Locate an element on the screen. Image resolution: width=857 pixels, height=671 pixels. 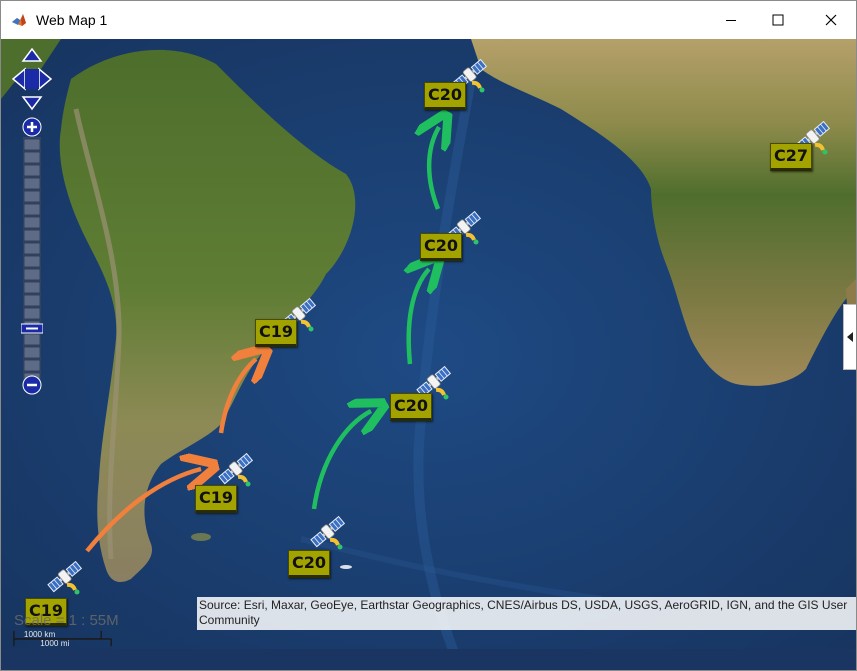
scale-km-label: 1000 km is located at coordinates (40, 634).